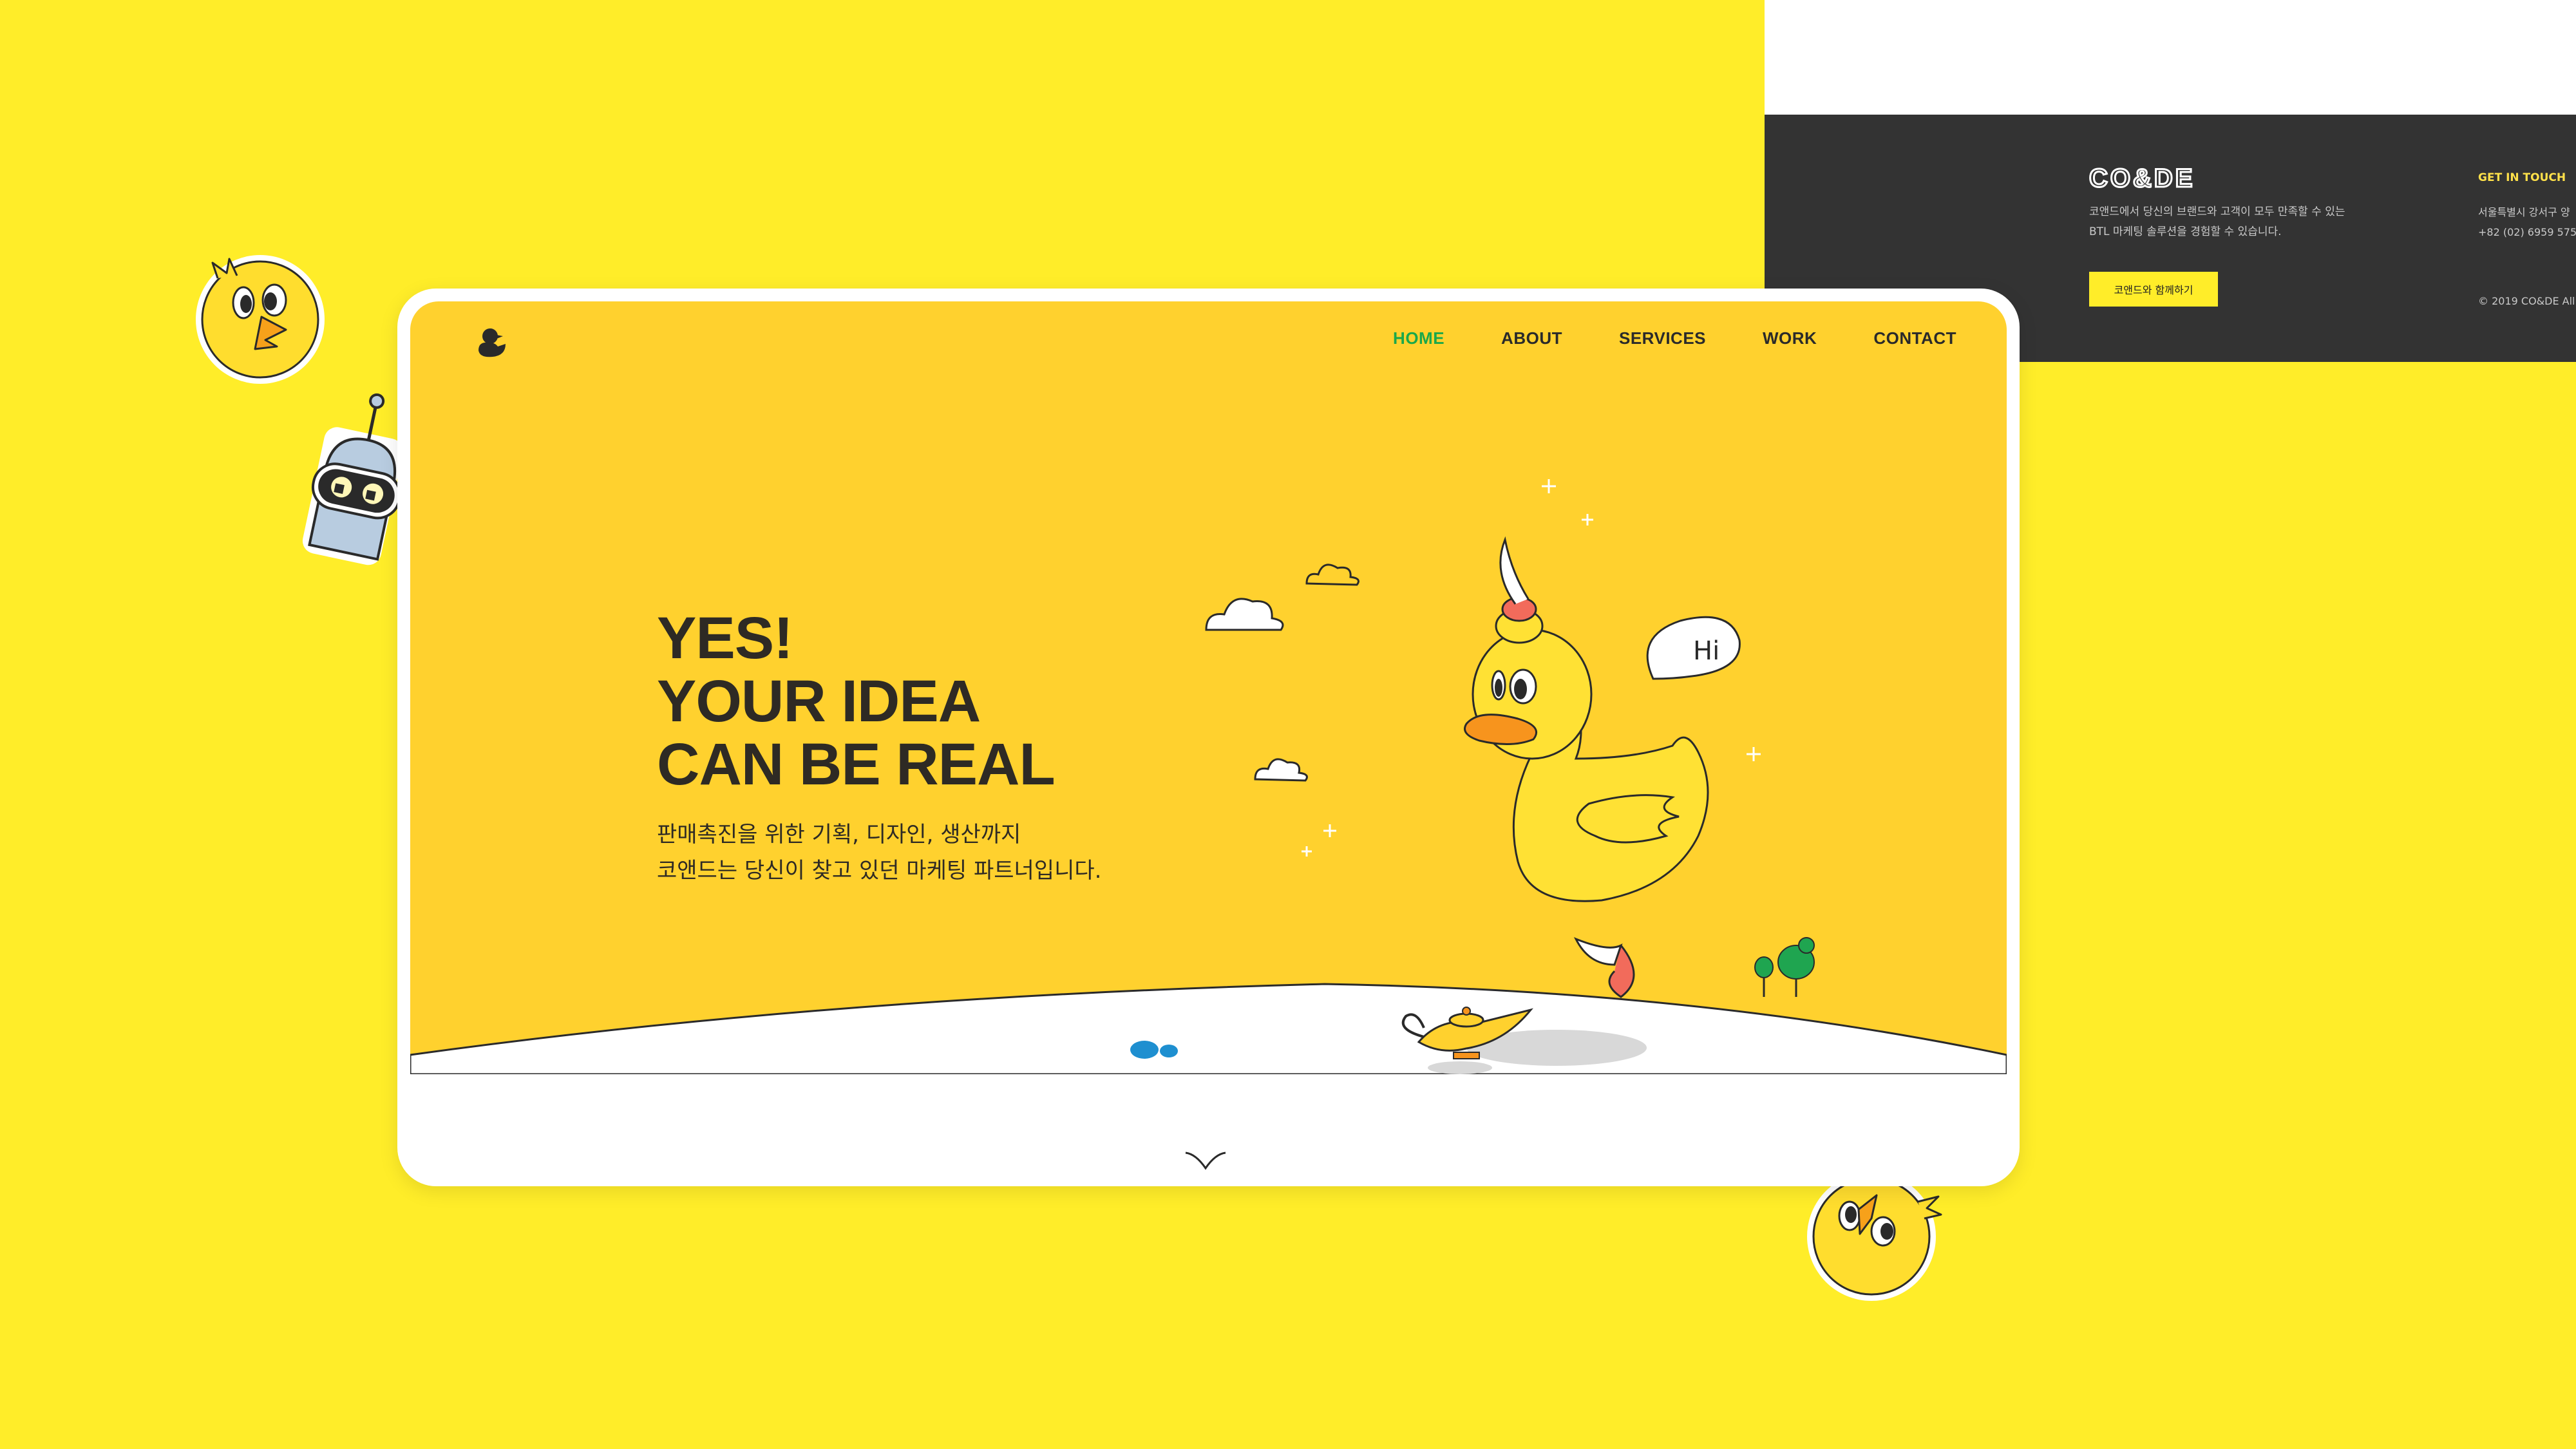 This screenshot has height=1449, width=2576. Describe the element at coordinates (2522, 177) in the screenshot. I see `contact-title: GET IN TOUCH` at that location.